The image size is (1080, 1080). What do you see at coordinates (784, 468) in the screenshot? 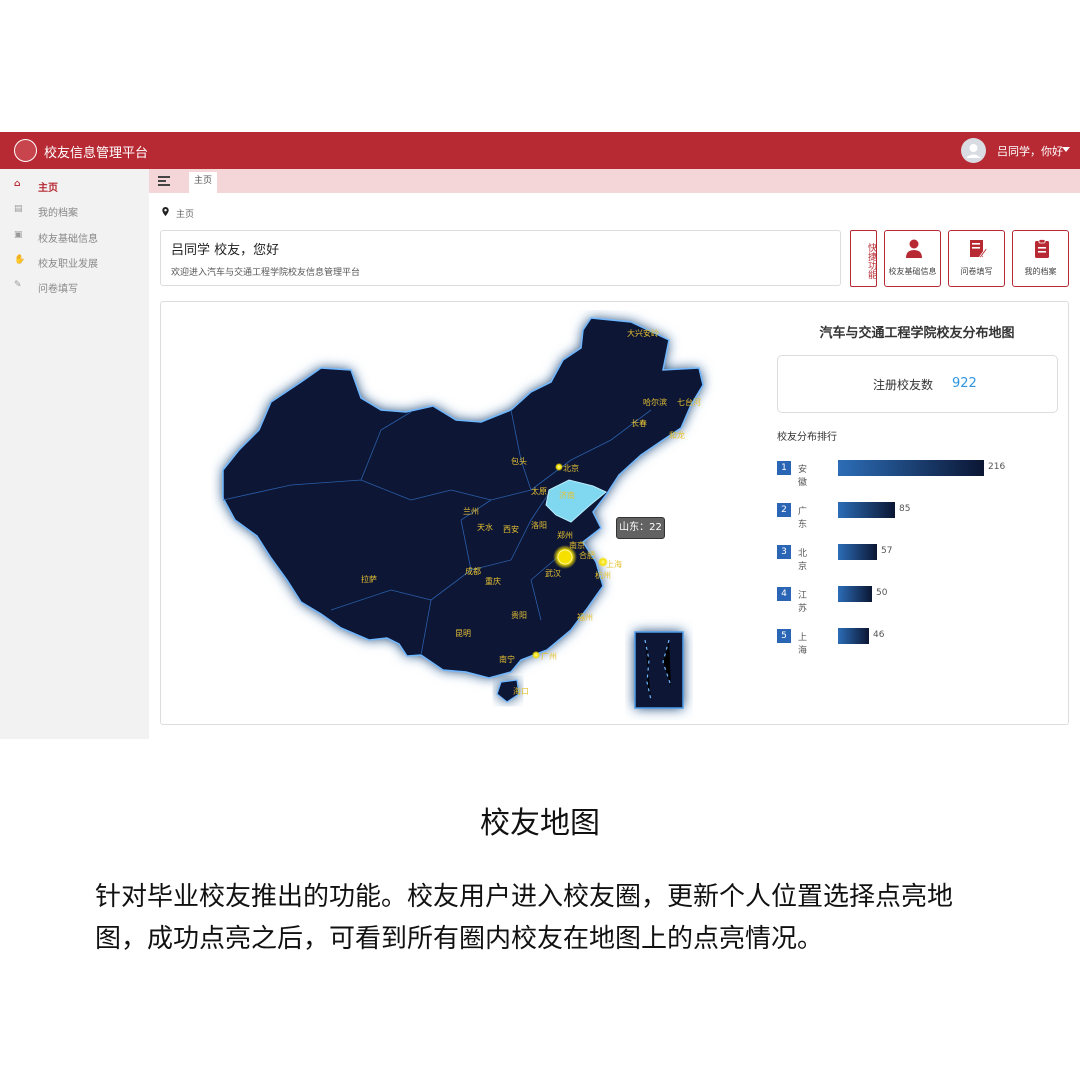
I see `rank-badge: 1` at bounding box center [784, 468].